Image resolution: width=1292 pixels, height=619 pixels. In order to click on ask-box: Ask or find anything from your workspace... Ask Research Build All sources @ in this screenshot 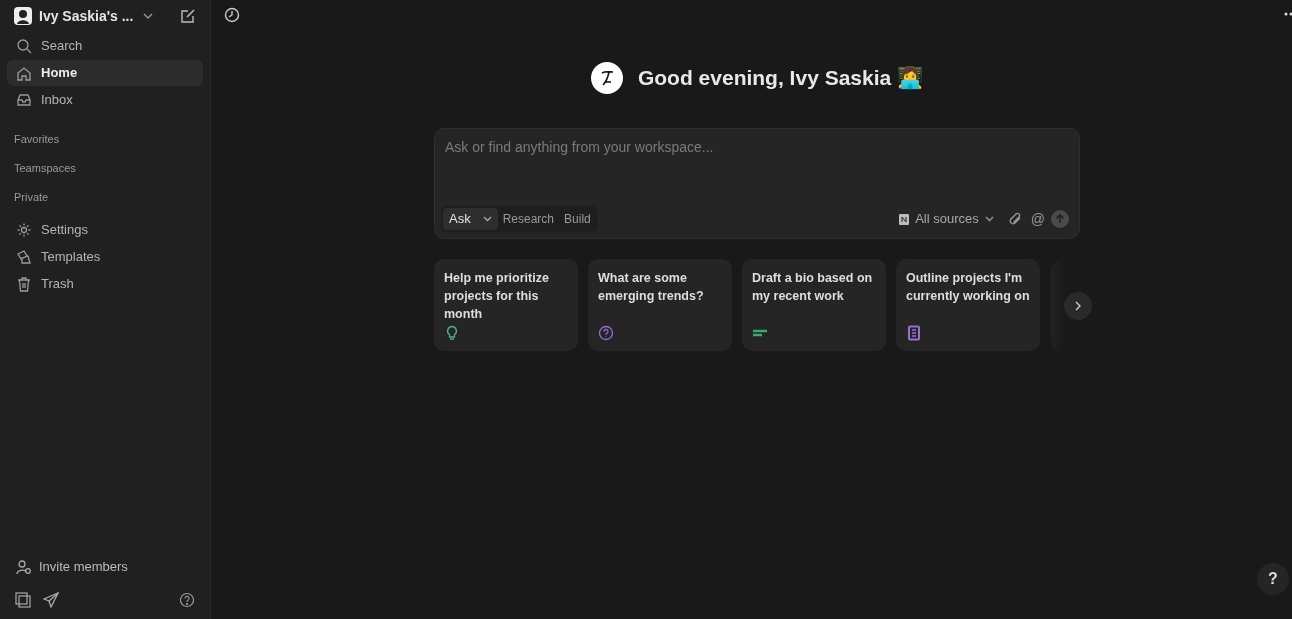, I will do `click(757, 183)`.